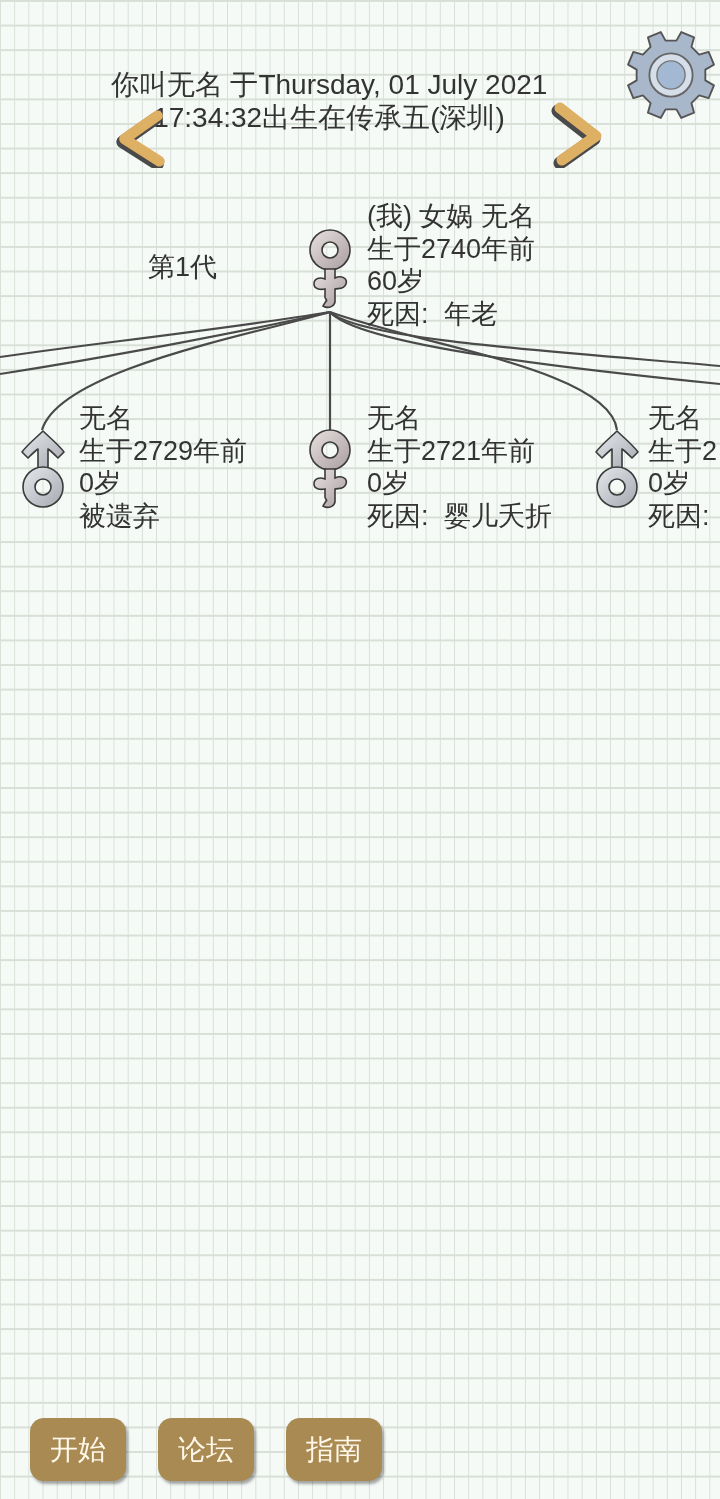 The width and height of the screenshot is (720, 1499). I want to click on menu-button: 论坛, so click(206, 1449).